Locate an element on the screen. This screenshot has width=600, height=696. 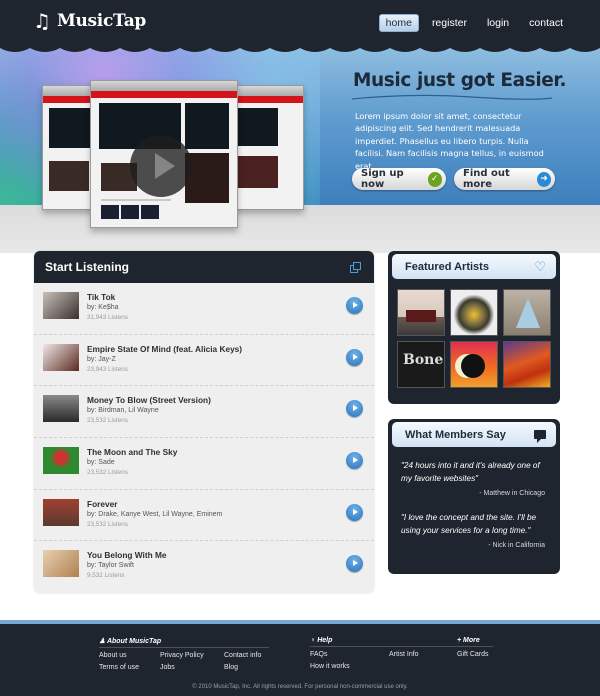
logo: ♫ MusicTap is located at coordinates (89, 21).